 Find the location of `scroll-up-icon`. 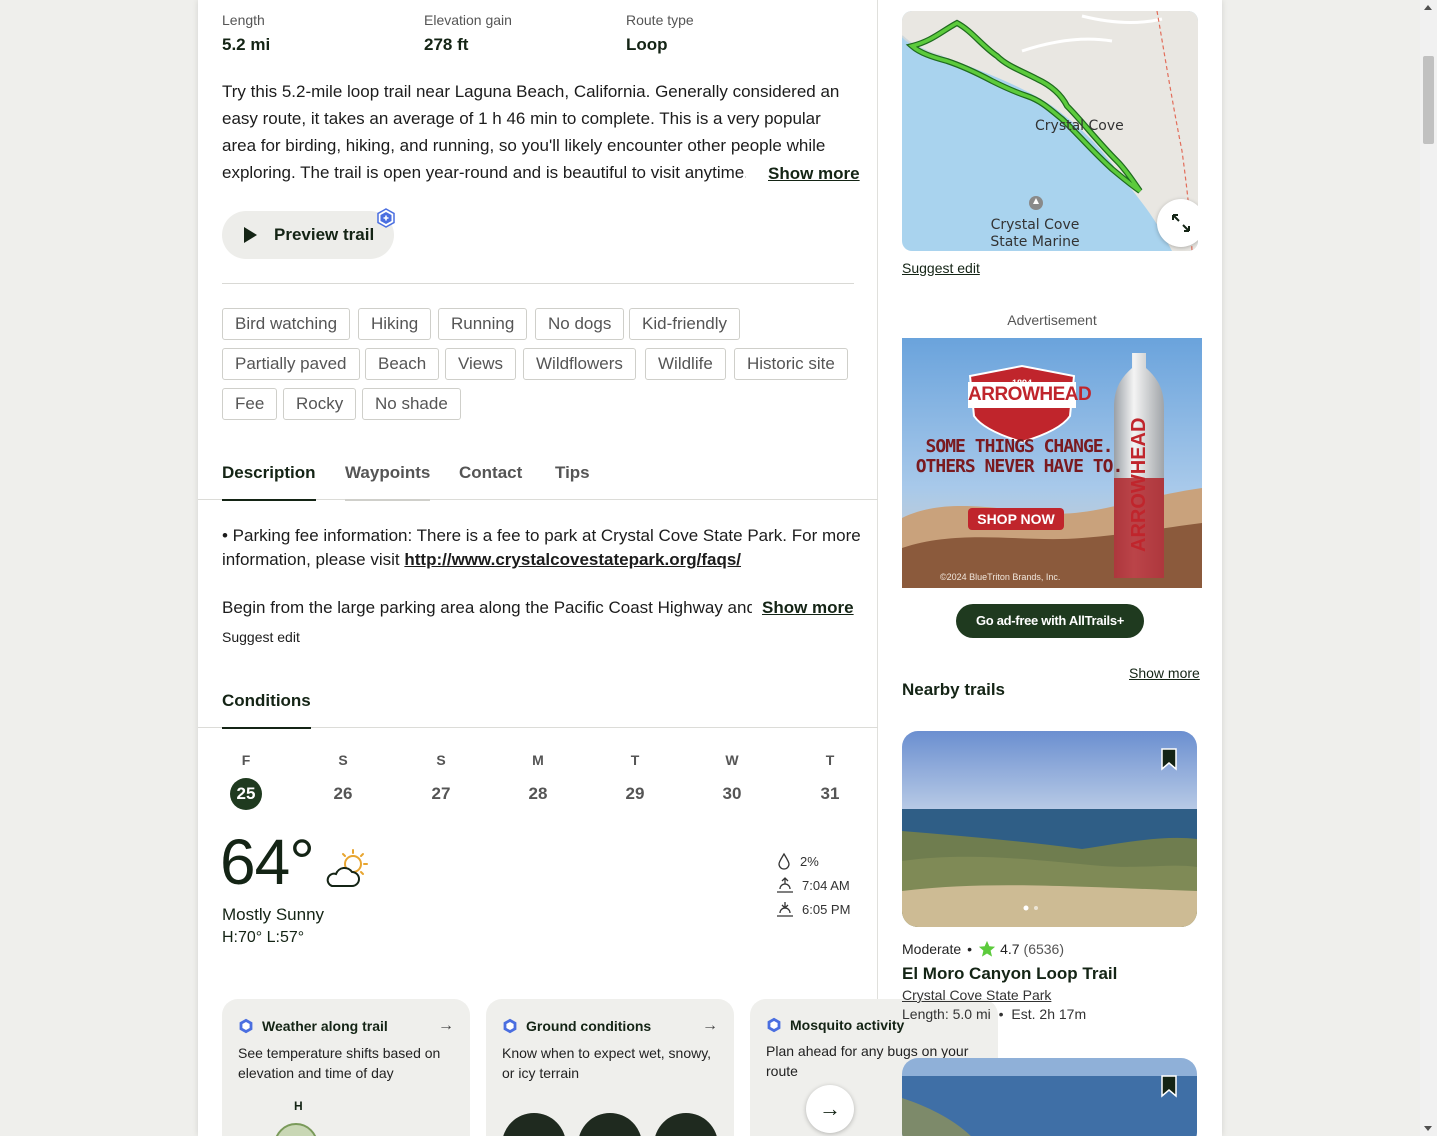

scroll-up-icon is located at coordinates (1428, 7).